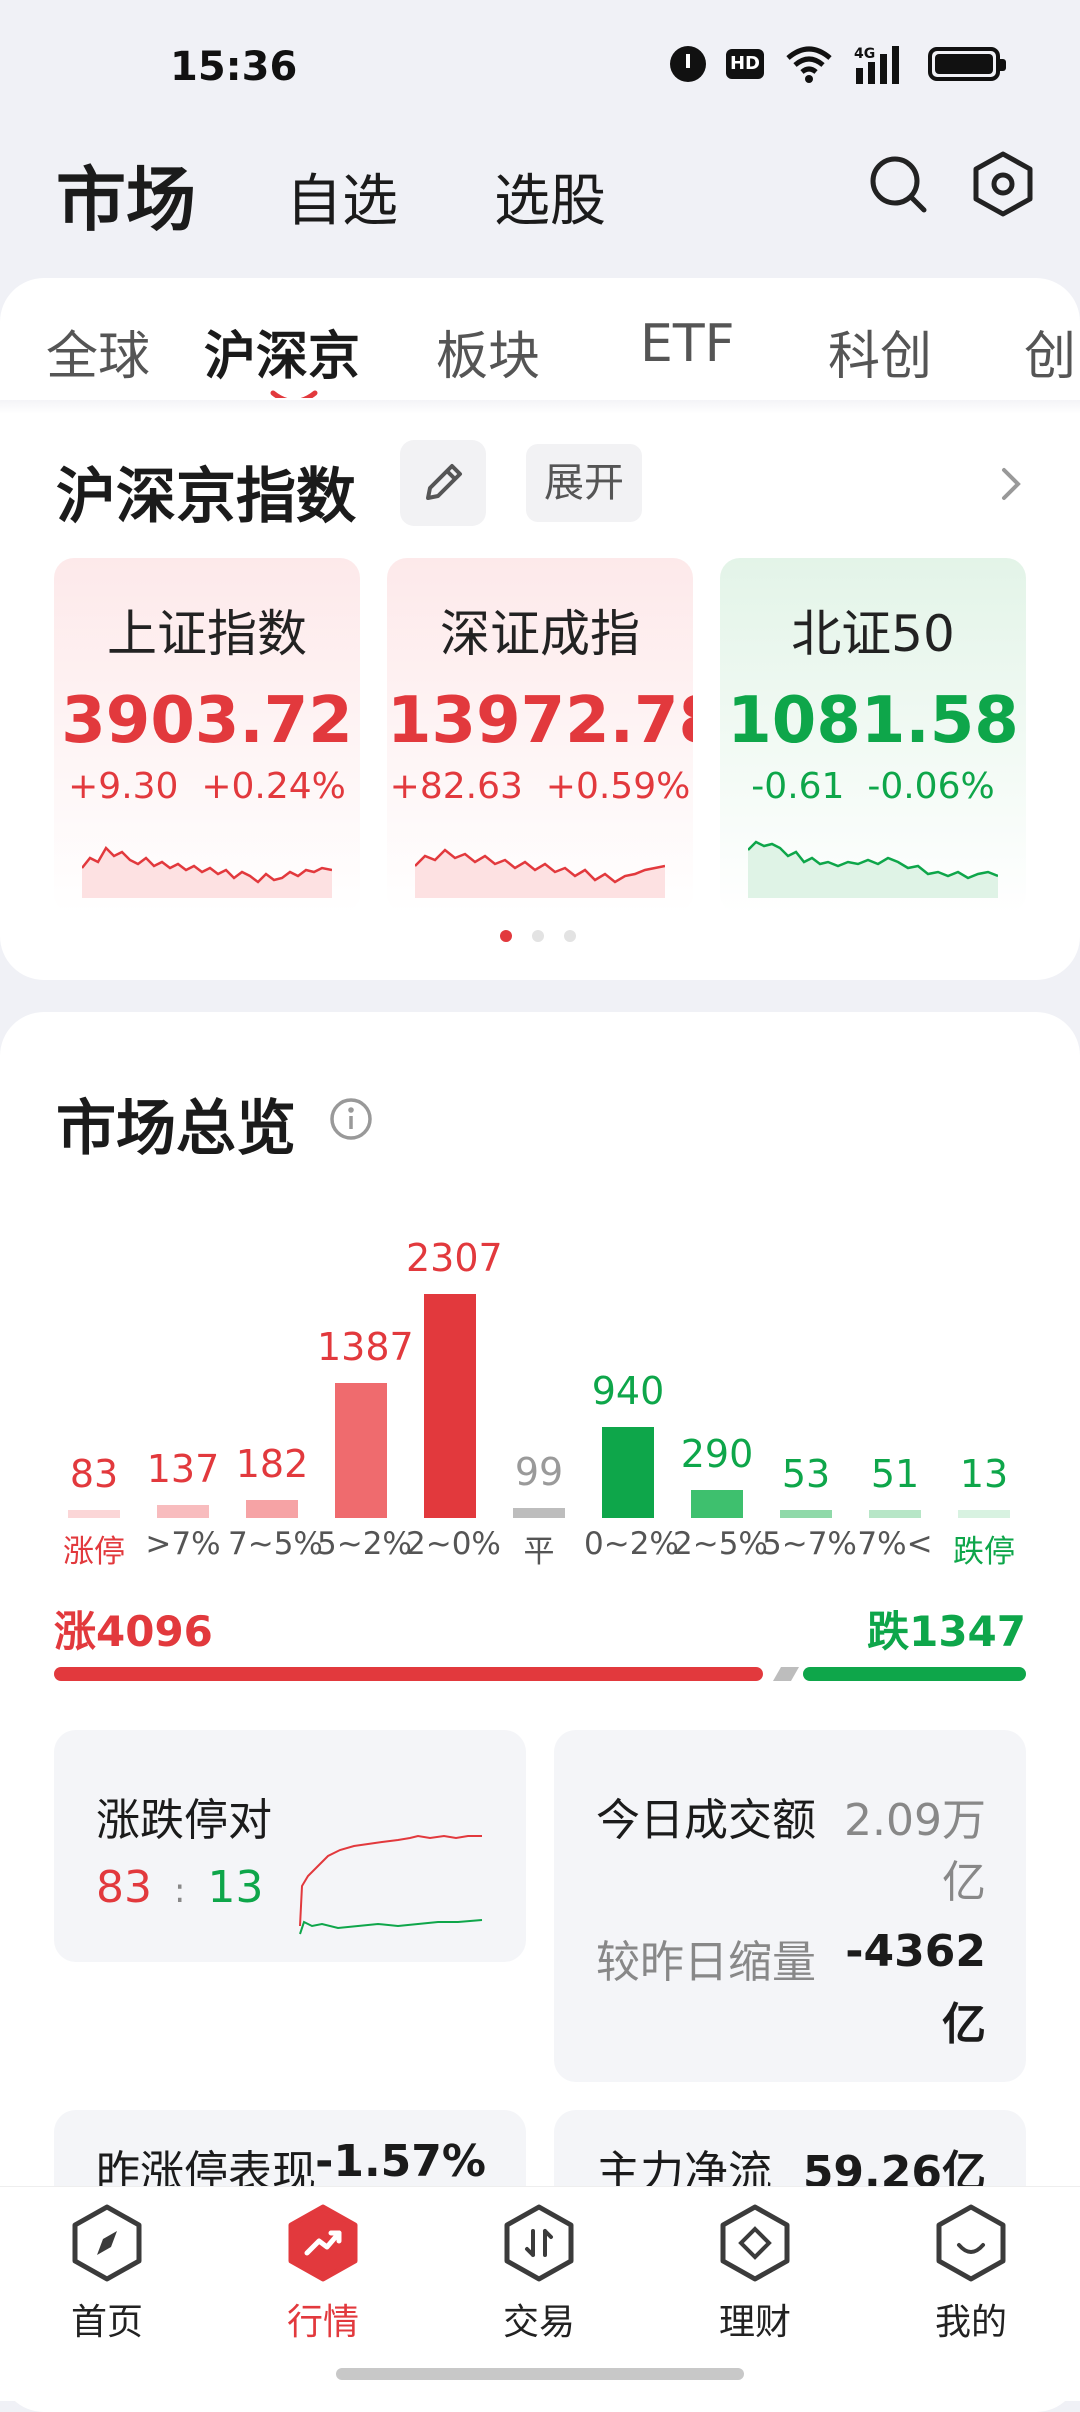  What do you see at coordinates (984, 1552) in the screenshot?
I see `chart-category-label: 跌停` at bounding box center [984, 1552].